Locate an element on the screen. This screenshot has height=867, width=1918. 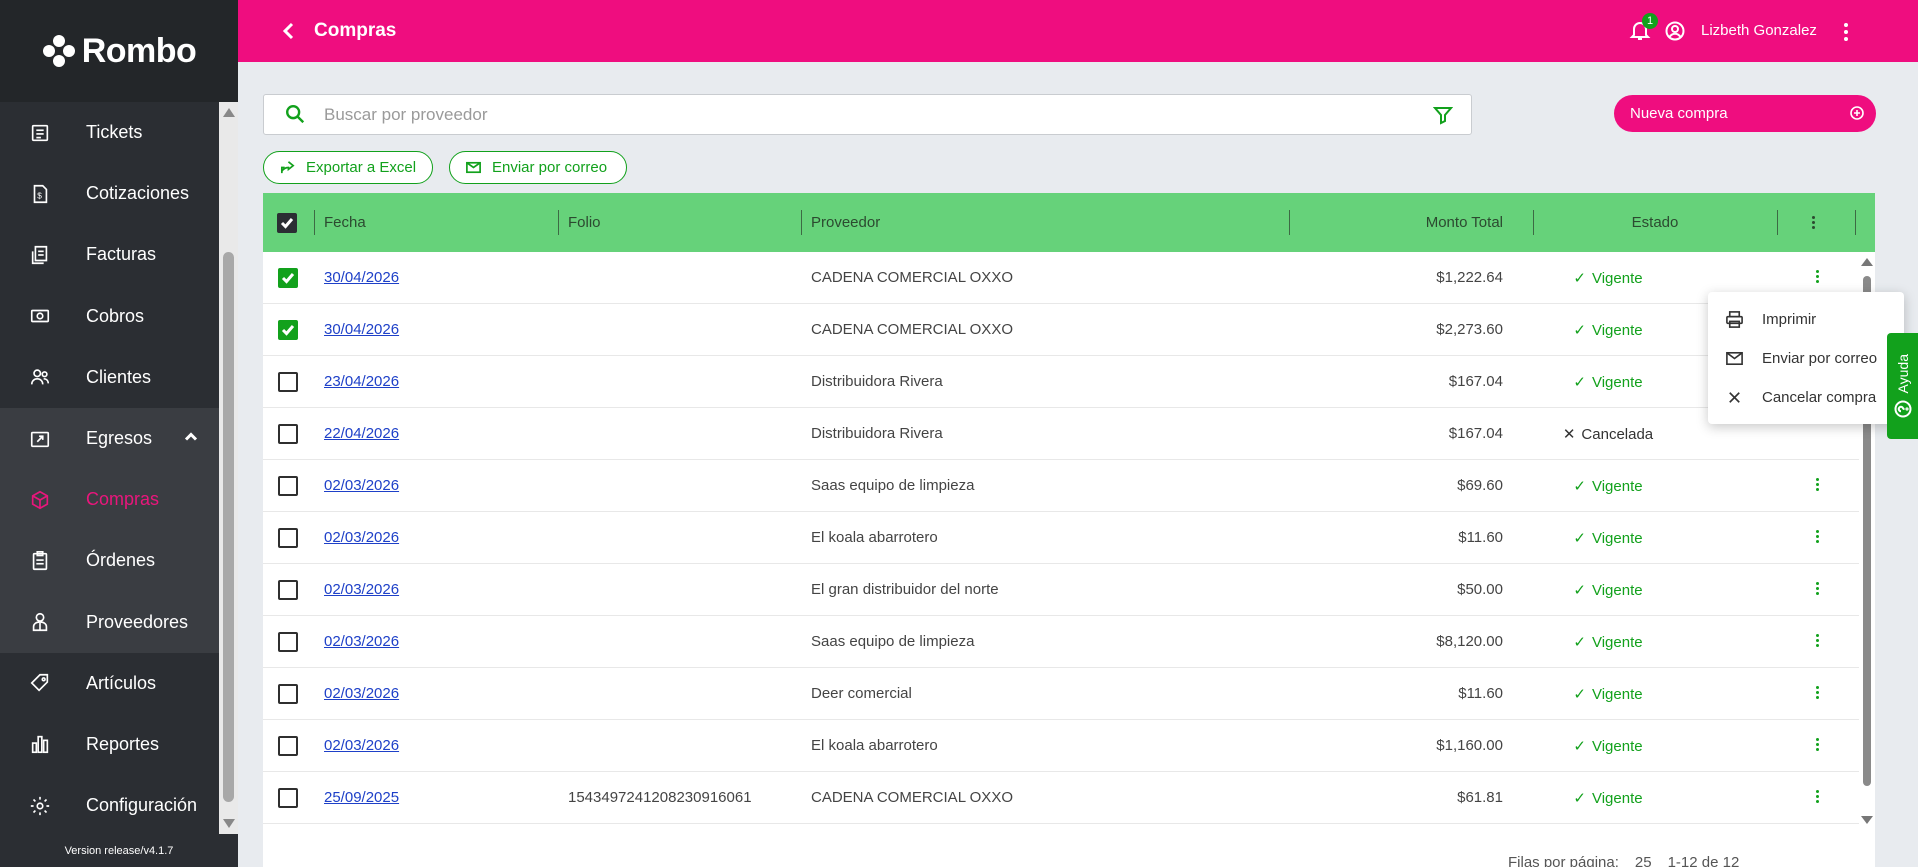
select-all-checkbox is located at coordinates (287, 222).